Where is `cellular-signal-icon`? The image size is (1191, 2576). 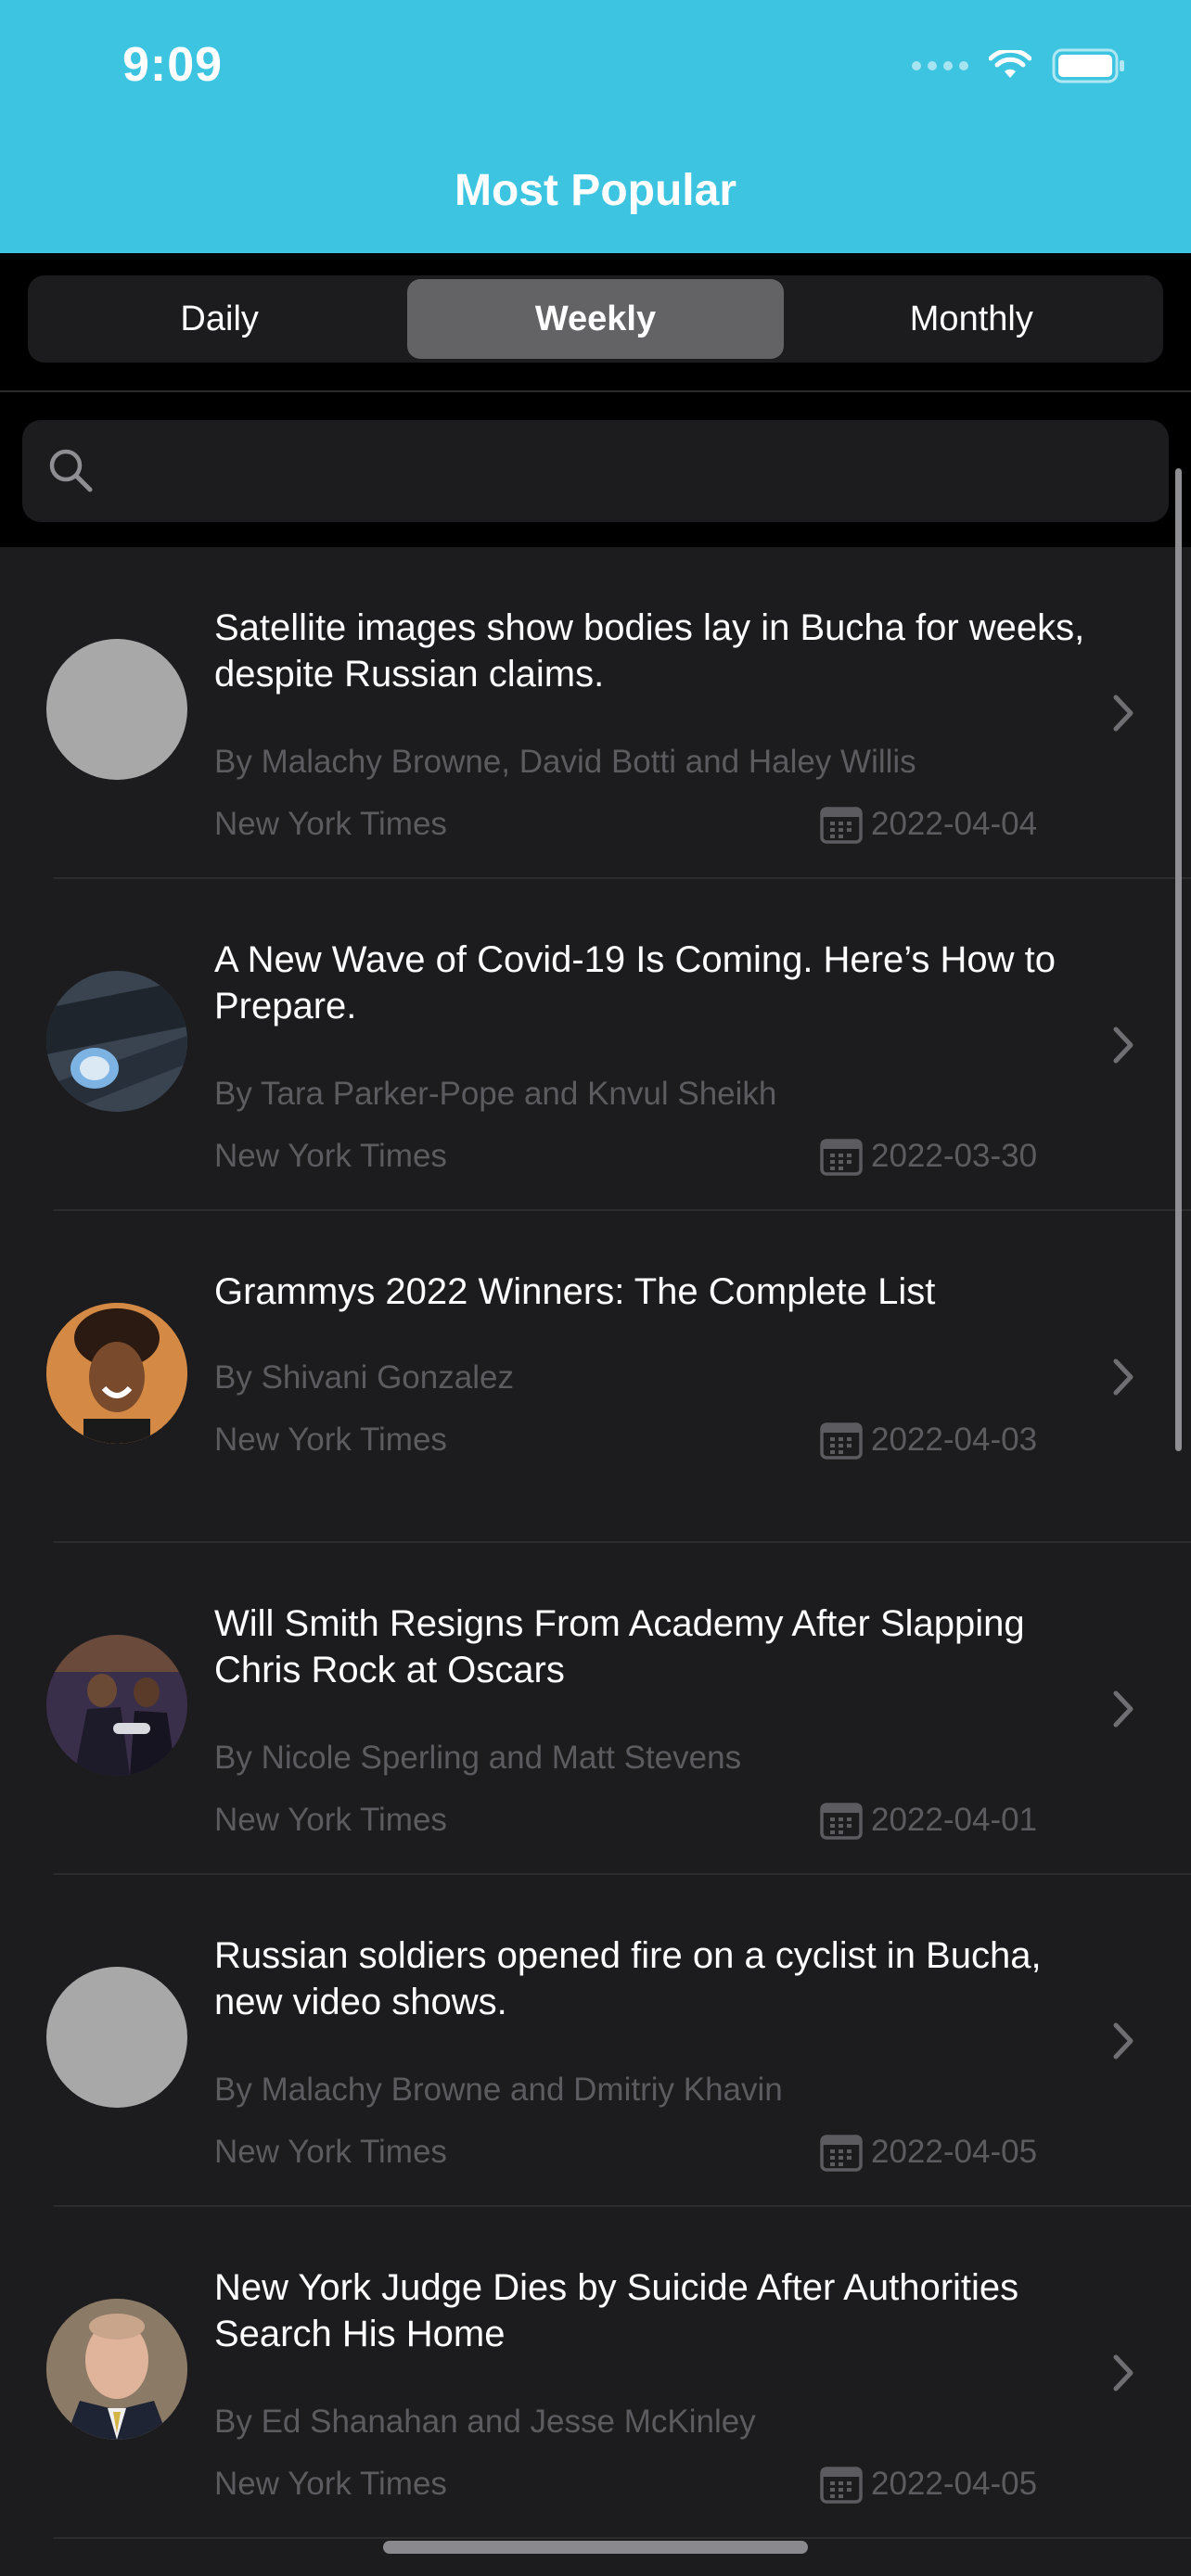 cellular-signal-icon is located at coordinates (940, 66).